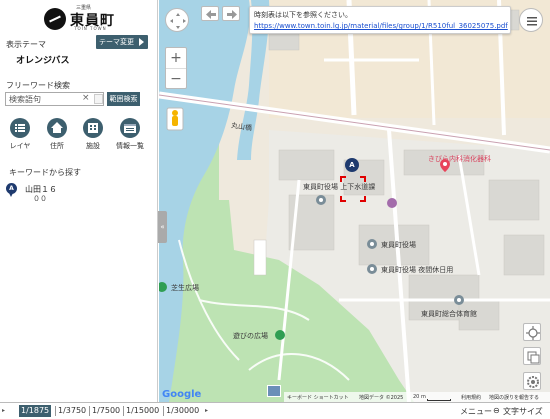 The width and height of the screenshot is (550, 419). Describe the element at coordinates (26, 44) in the screenshot. I see `theme-label: 表示テーマ` at that location.